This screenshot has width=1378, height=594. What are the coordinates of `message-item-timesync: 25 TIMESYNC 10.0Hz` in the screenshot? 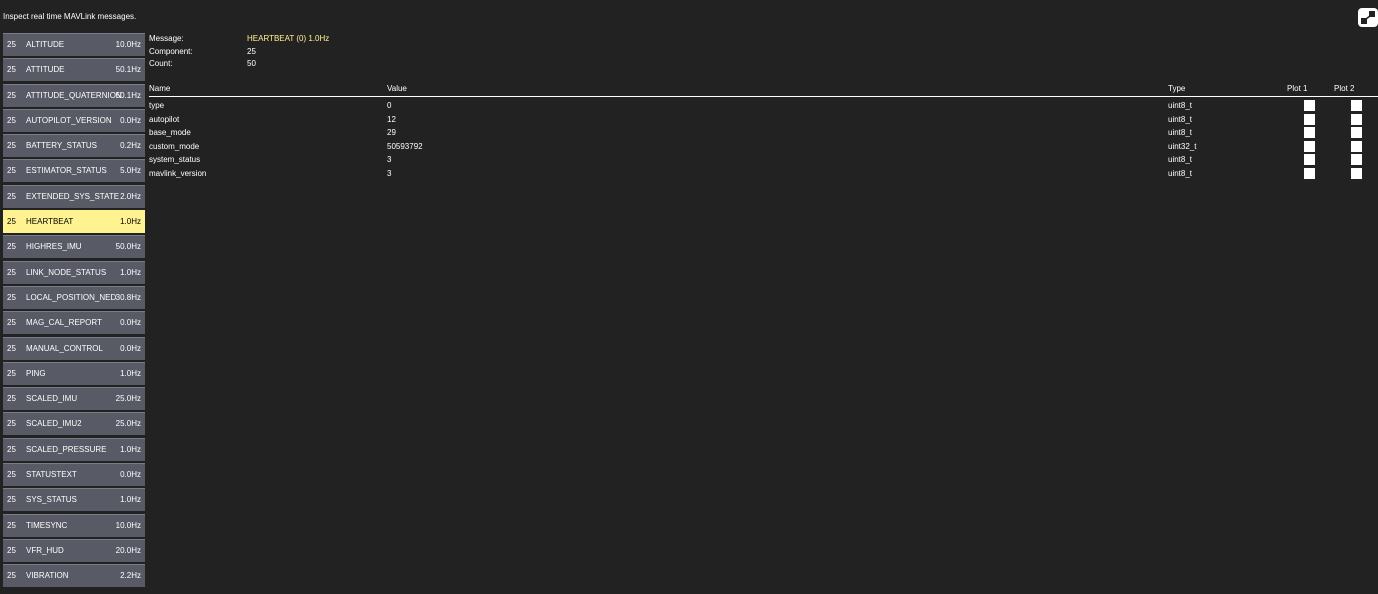 It's located at (74, 525).